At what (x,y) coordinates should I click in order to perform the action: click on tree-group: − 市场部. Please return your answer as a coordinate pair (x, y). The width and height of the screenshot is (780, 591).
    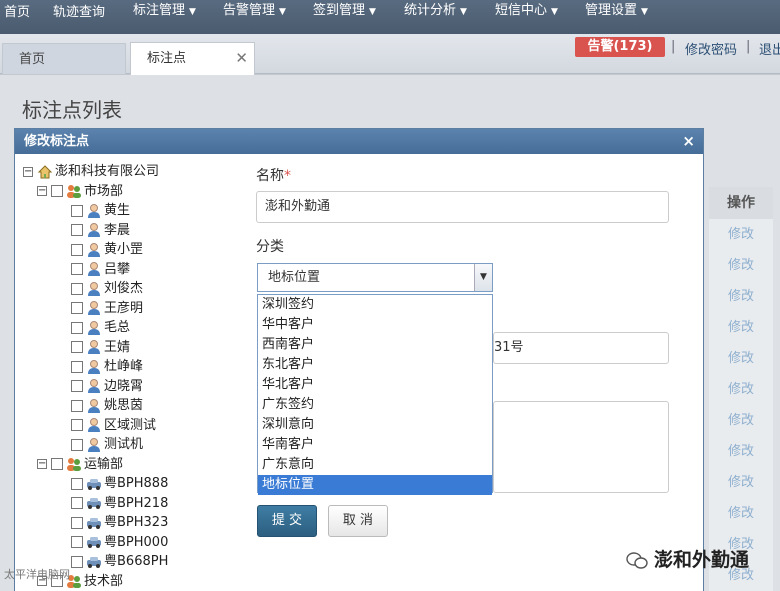
    Looking at the image, I should click on (80, 192).